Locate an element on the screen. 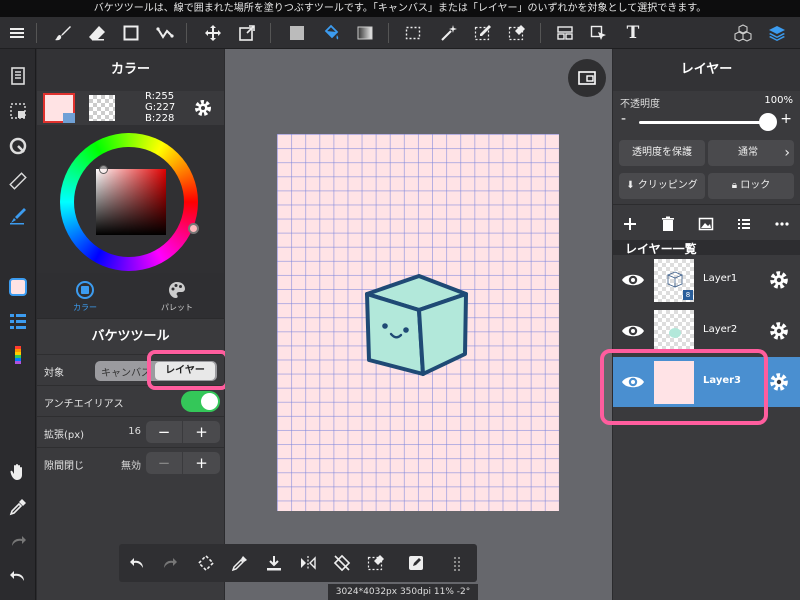  page-list-button is located at coordinates (18, 76).